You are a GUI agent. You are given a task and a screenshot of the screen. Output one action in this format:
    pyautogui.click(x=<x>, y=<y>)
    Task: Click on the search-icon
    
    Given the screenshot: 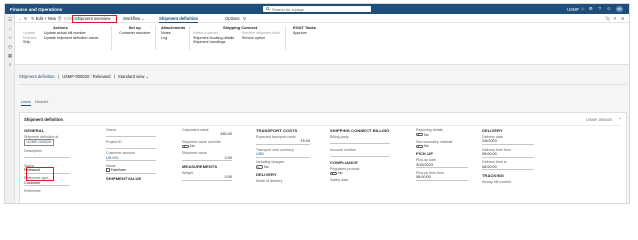 What is the action you would take?
    pyautogui.click(x=268, y=9)
    